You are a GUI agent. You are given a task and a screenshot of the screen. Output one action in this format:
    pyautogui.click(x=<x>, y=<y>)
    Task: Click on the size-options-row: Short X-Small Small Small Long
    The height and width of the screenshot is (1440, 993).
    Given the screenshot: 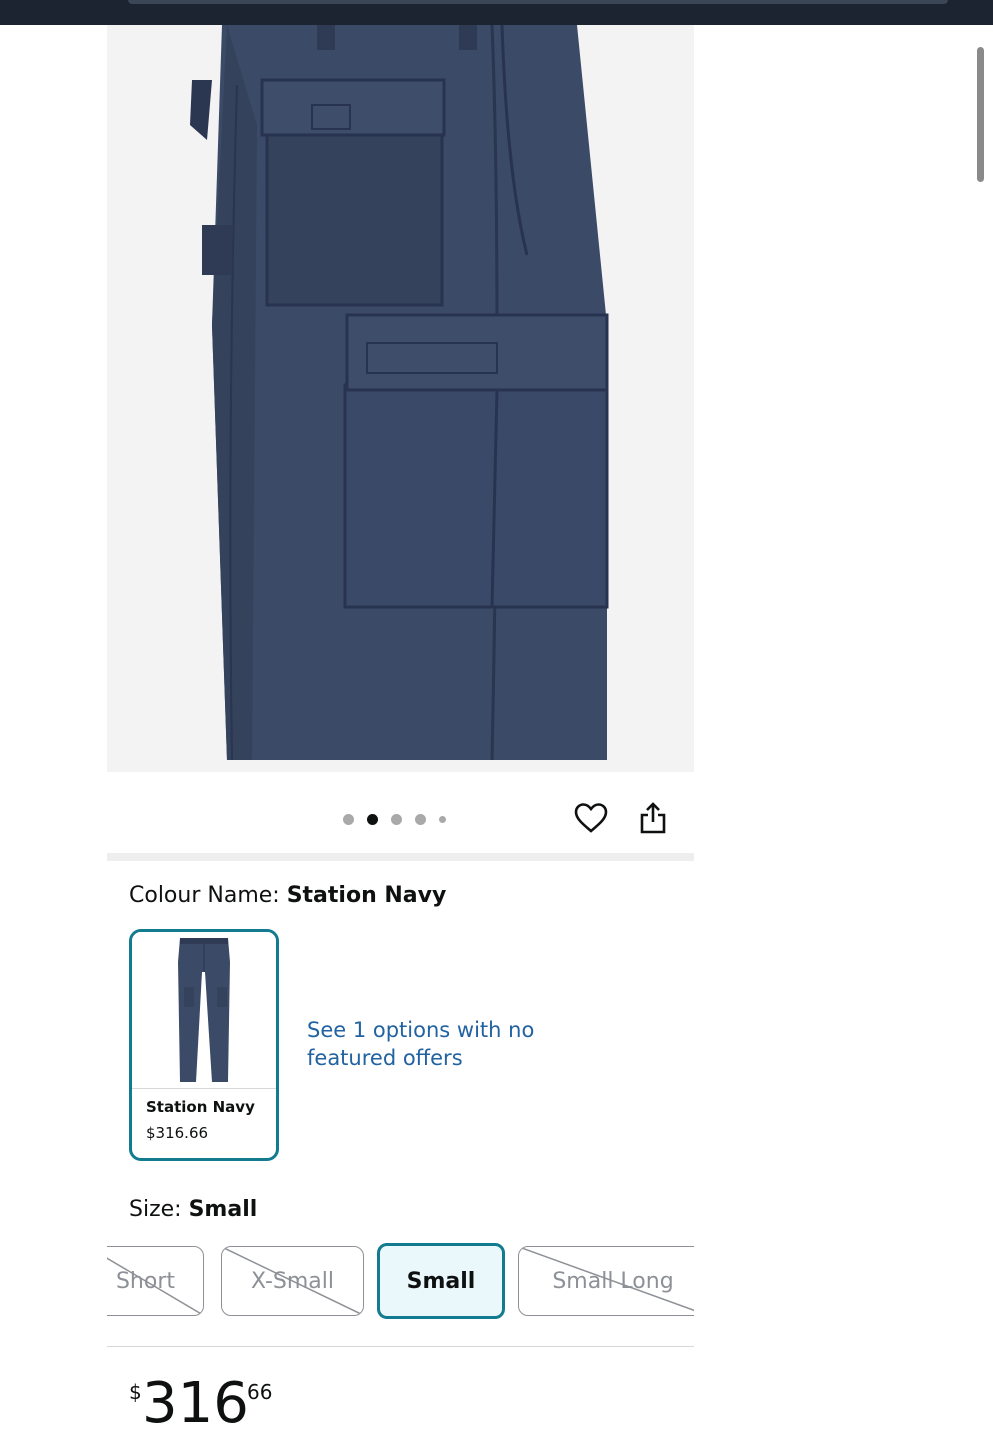 What is the action you would take?
    pyautogui.click(x=400, y=1282)
    